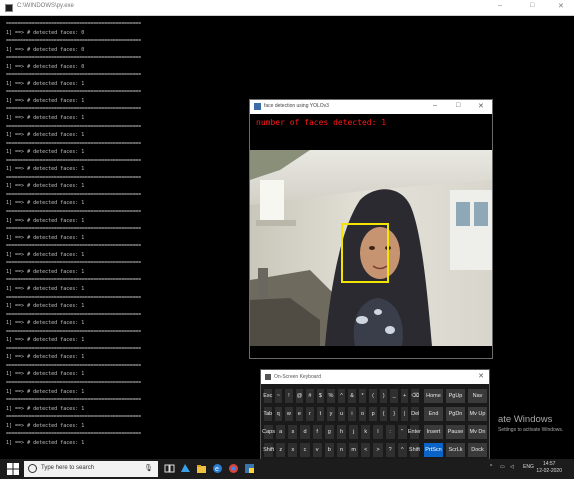 The width and height of the screenshot is (574, 479). Describe the element at coordinates (341, 450) in the screenshot. I see `osk-key: n` at that location.